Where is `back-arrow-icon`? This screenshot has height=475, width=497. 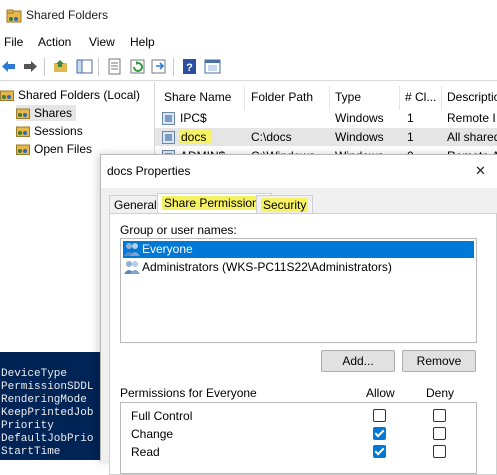 back-arrow-icon is located at coordinates (8, 66).